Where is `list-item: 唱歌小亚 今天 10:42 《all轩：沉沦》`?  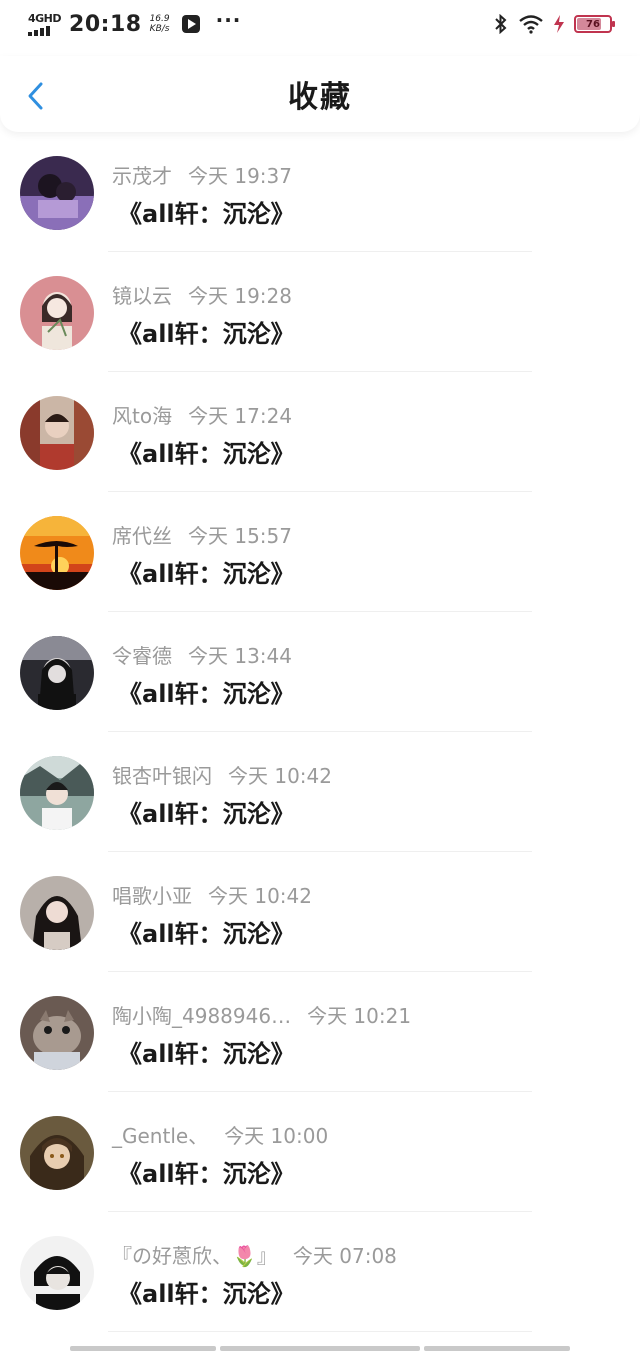
list-item: 唱歌小亚 今天 10:42 《all轩：沉沦》 is located at coordinates (320, 912).